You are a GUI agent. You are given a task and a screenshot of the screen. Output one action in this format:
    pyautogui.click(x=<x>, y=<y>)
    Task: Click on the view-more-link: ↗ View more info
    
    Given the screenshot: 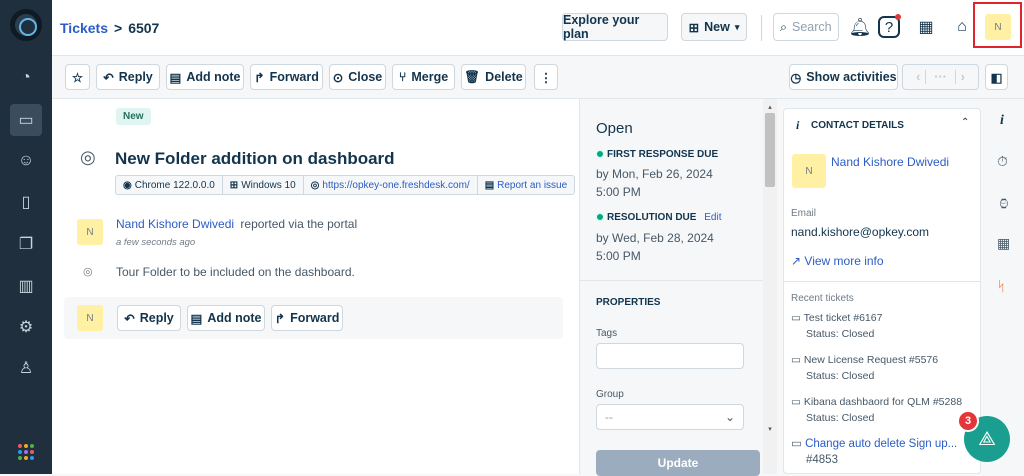 What is the action you would take?
    pyautogui.click(x=837, y=261)
    